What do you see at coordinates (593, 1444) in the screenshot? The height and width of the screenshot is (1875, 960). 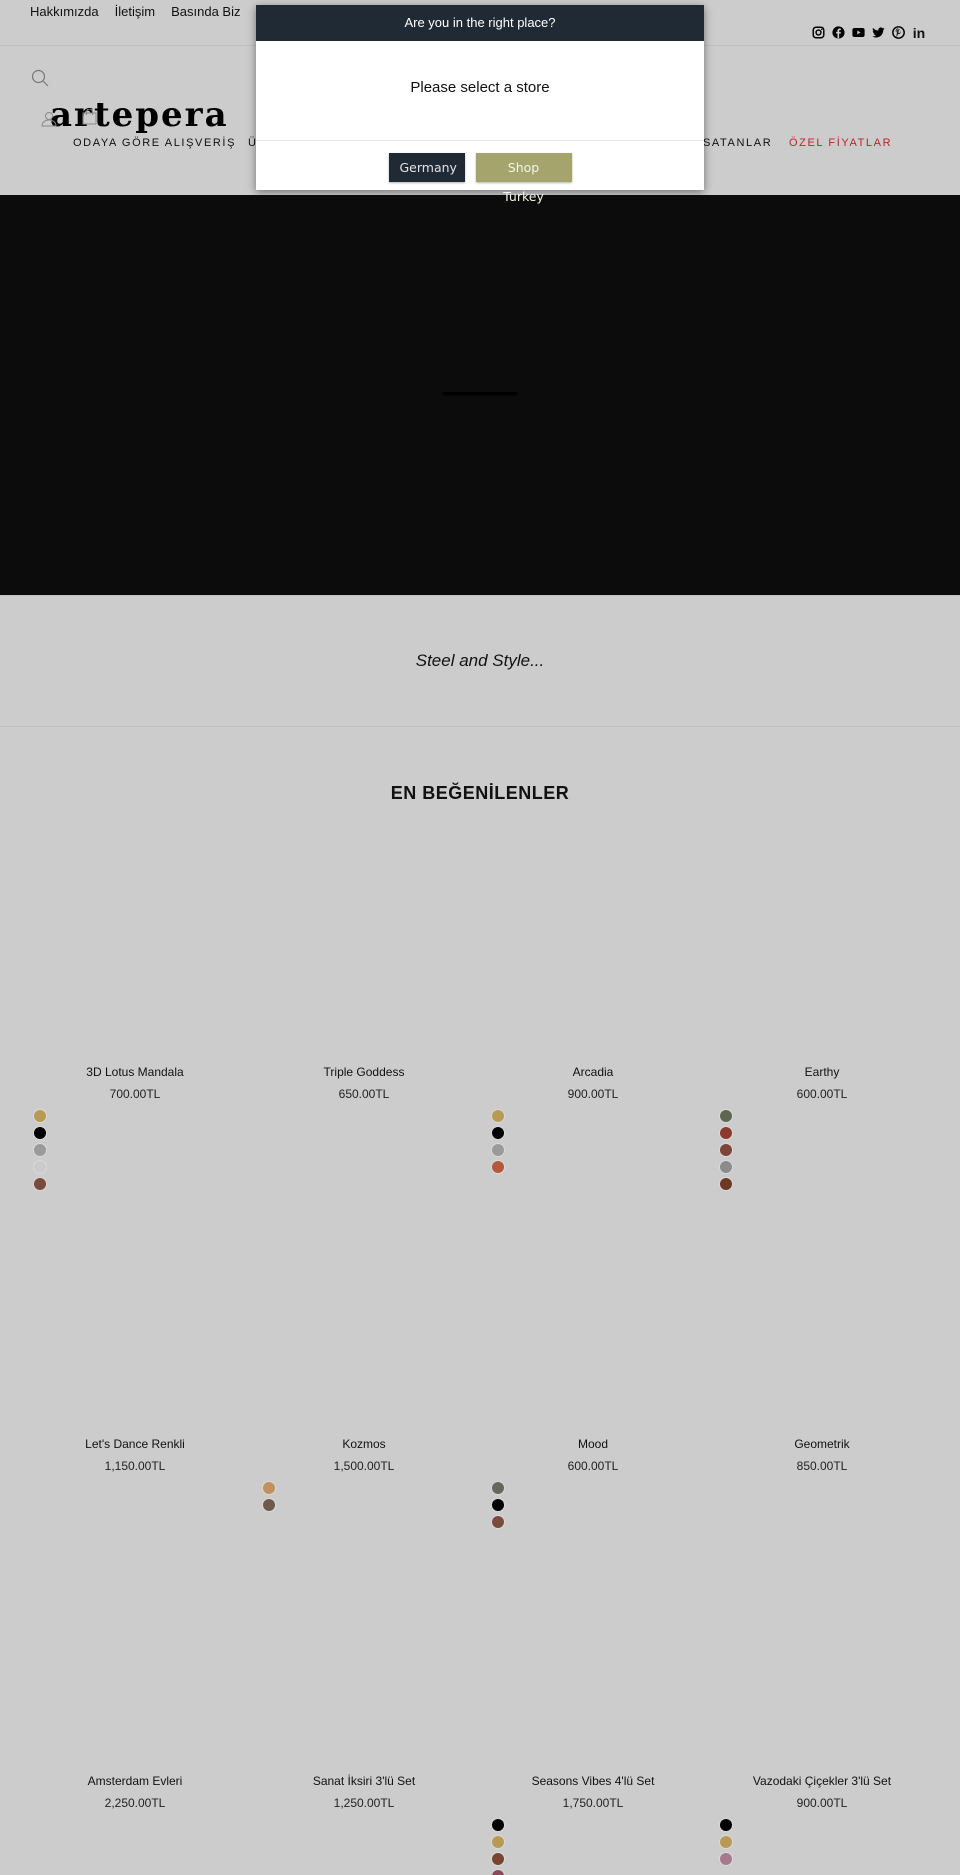 I see `product-title: Mood` at bounding box center [593, 1444].